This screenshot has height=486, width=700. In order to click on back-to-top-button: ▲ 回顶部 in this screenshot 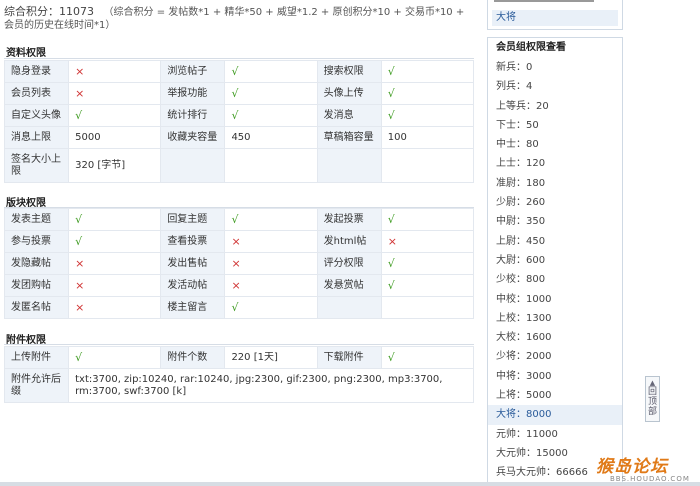, I will do `click(652, 399)`.